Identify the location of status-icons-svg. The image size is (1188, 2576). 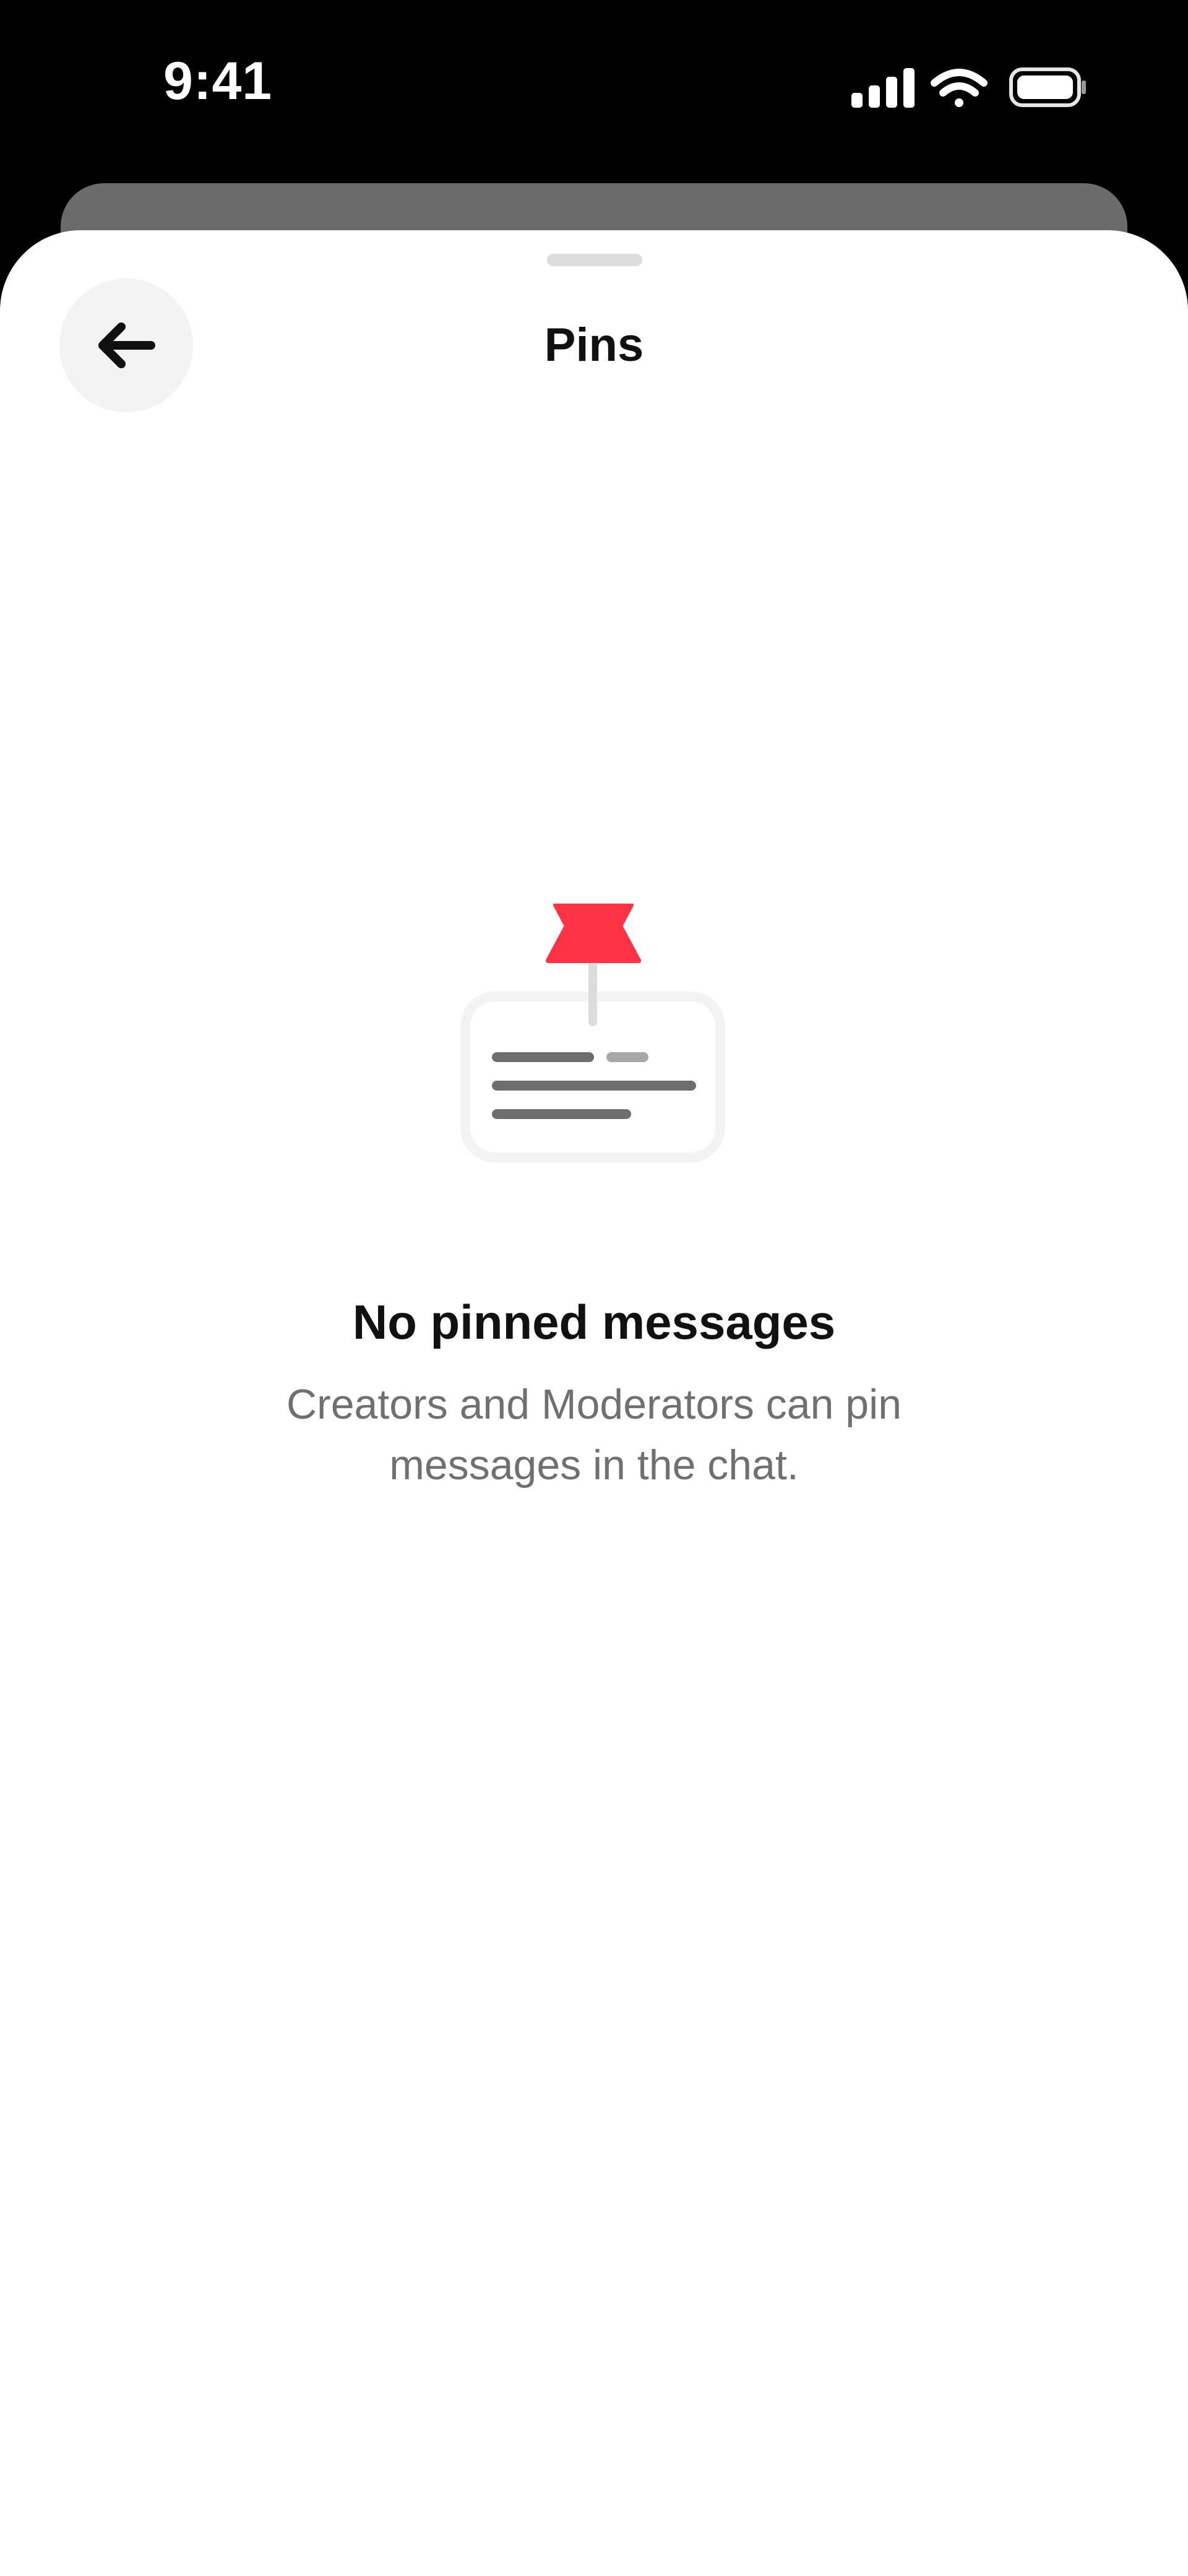
(968, 87).